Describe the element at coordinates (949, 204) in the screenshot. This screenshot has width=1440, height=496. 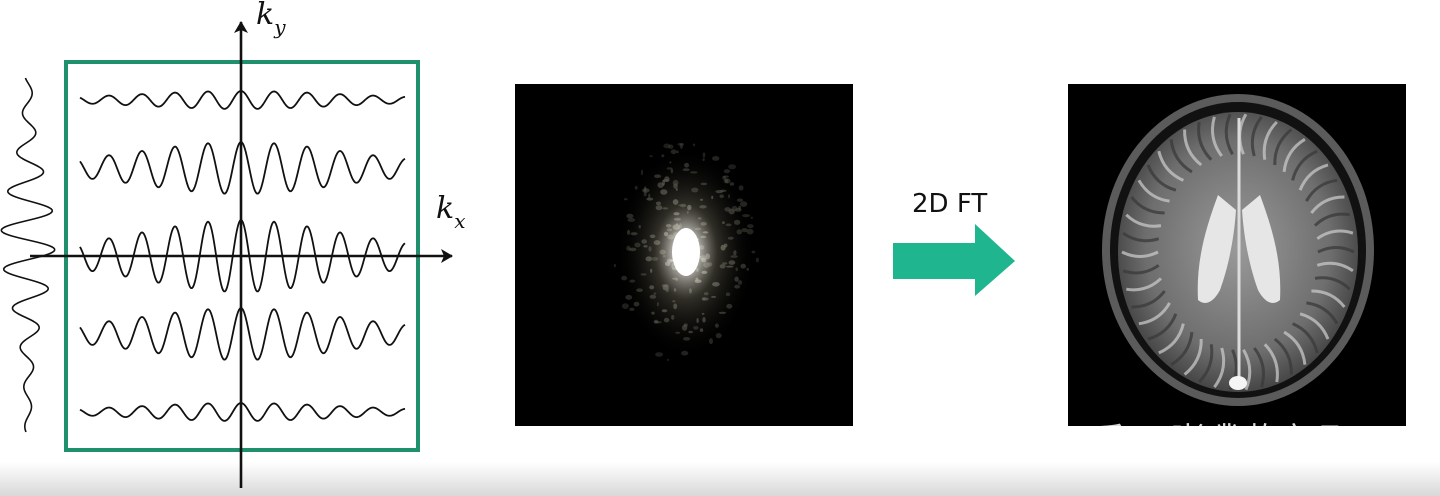
I see `transform-label: 2D FT` at that location.